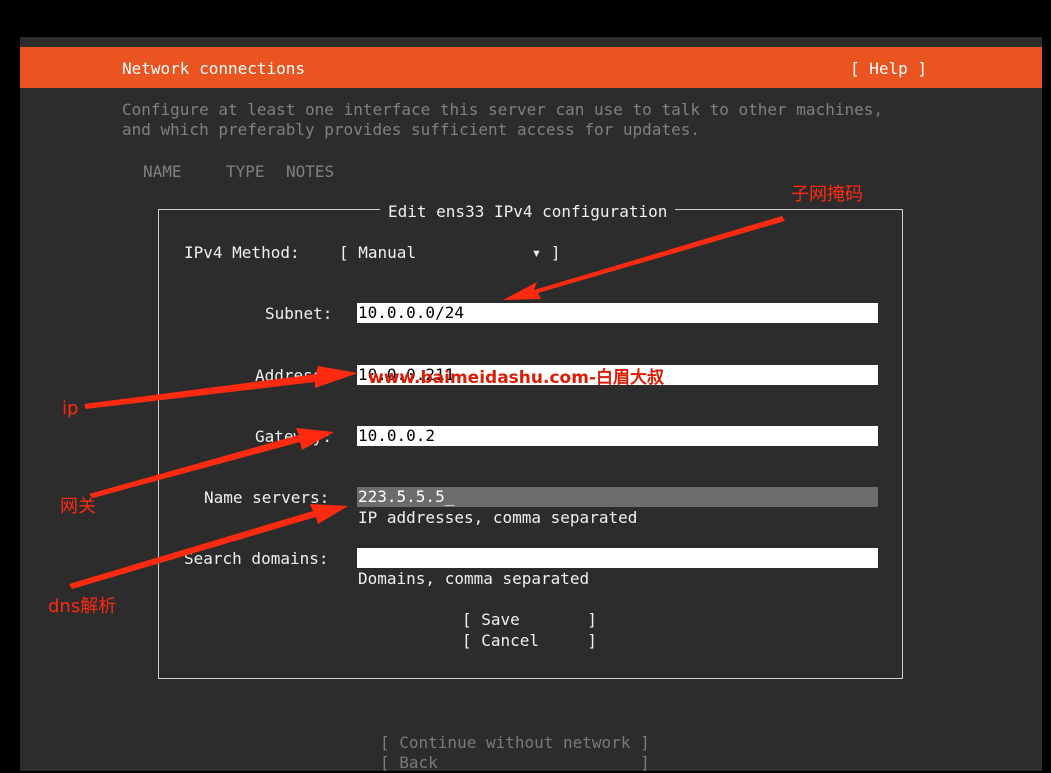  I want to click on subnet-input: 10.0.0.0/24, so click(617, 313).